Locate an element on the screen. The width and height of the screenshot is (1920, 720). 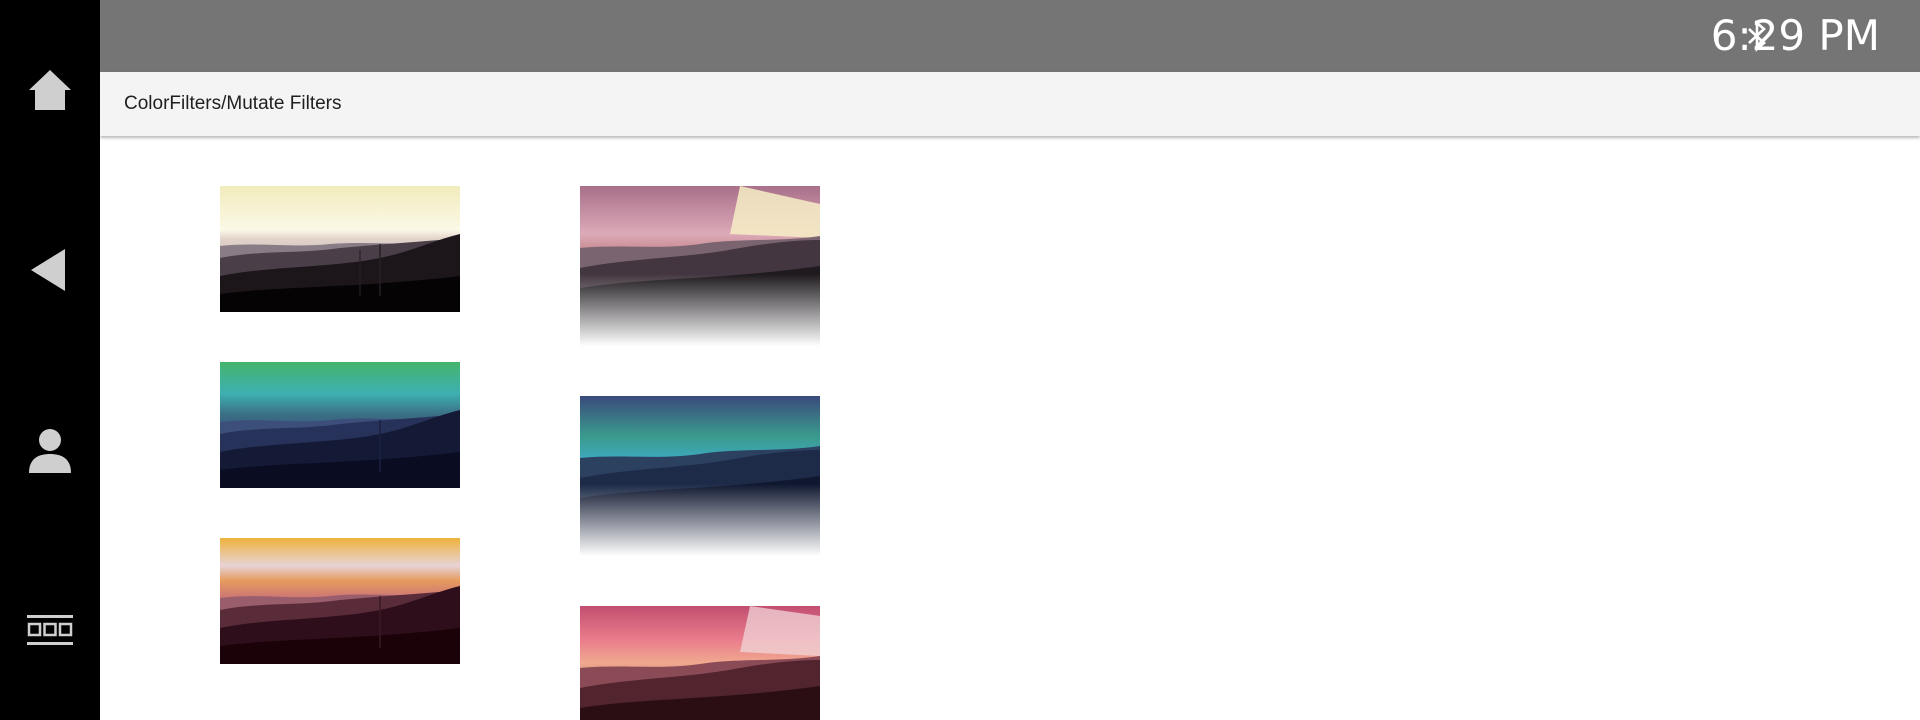
home-icon is located at coordinates (50, 90).